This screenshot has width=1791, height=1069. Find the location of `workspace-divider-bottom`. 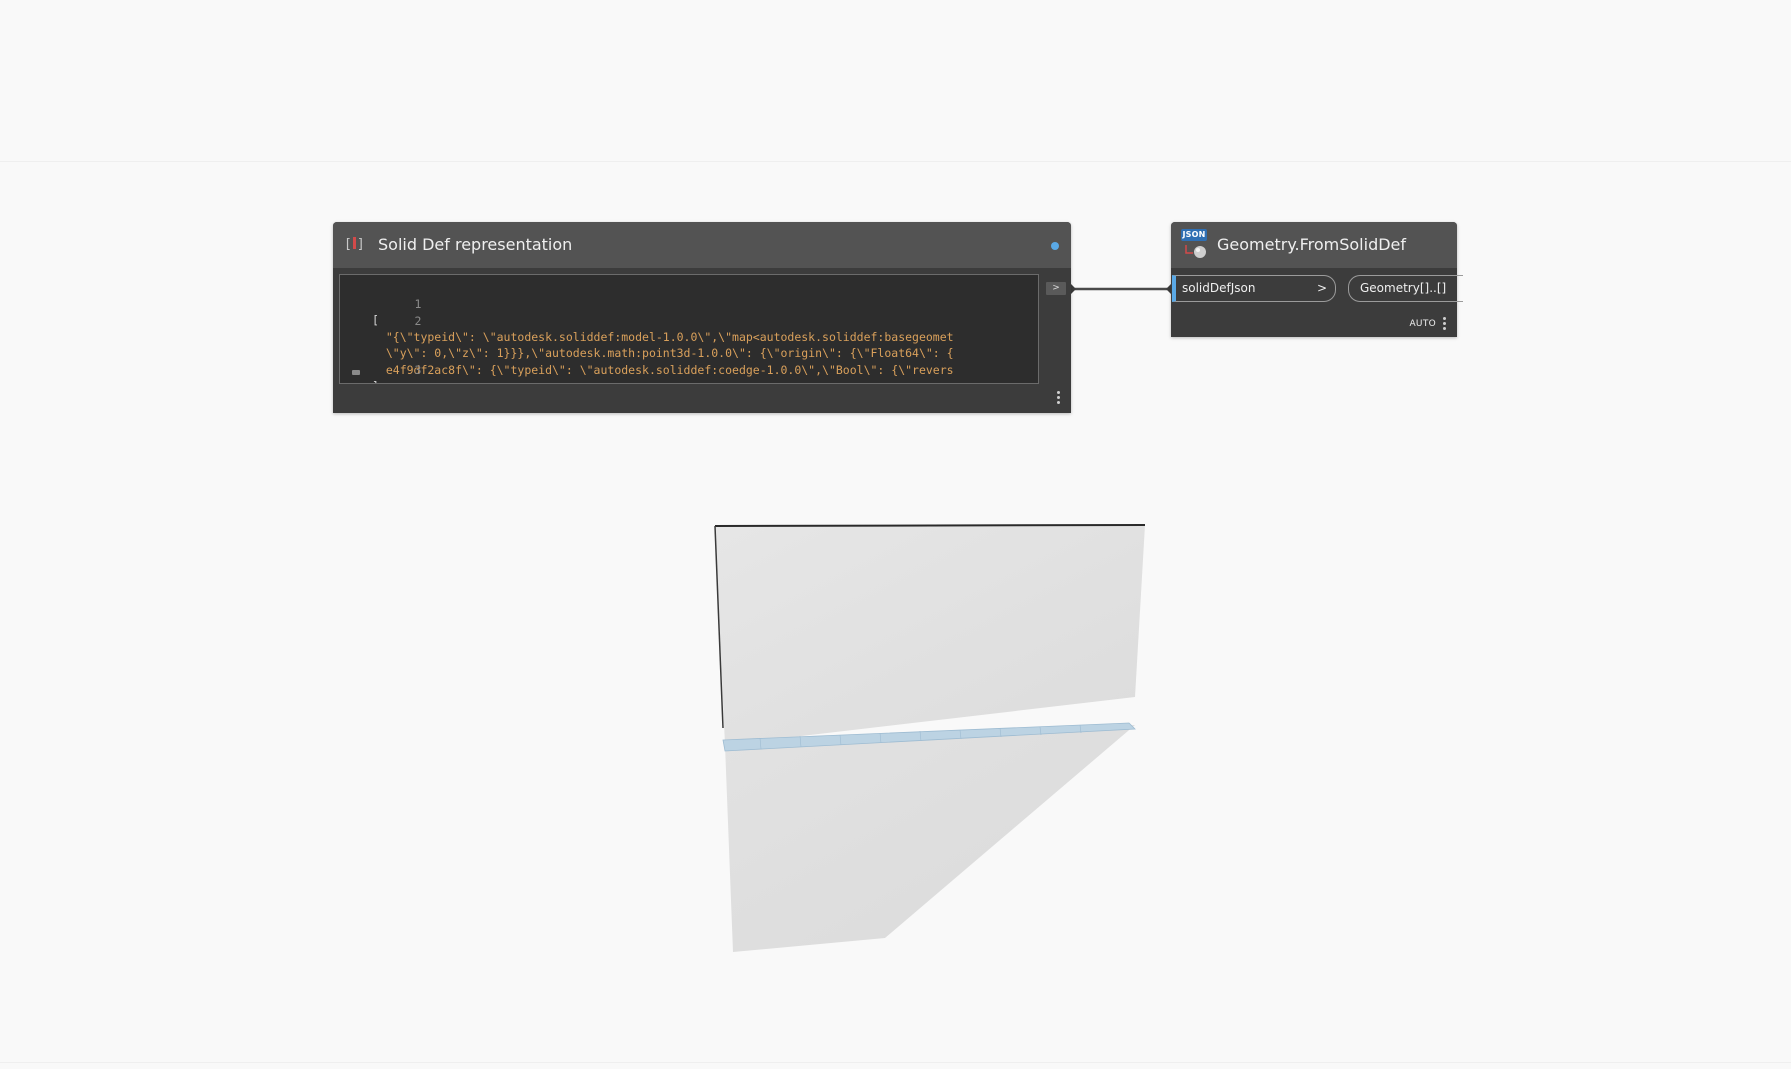

workspace-divider-bottom is located at coordinates (895, 1062).